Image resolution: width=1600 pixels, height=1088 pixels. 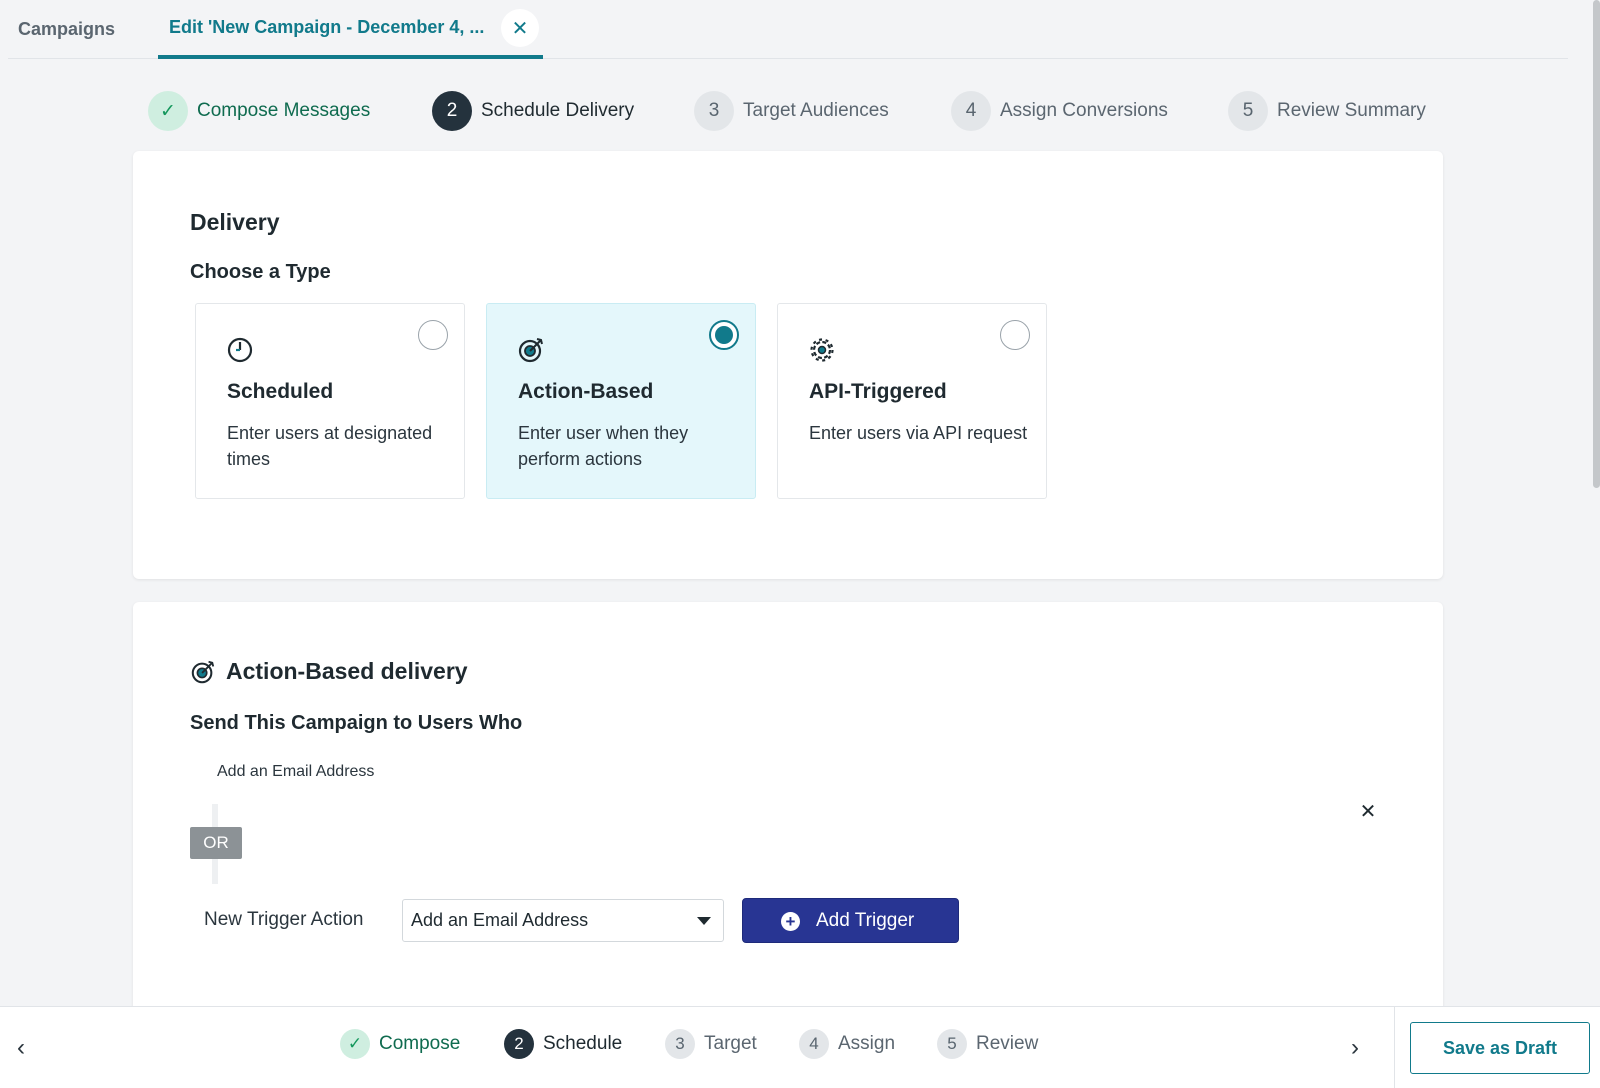 What do you see at coordinates (1394, 1047) in the screenshot?
I see `footer-divider` at bounding box center [1394, 1047].